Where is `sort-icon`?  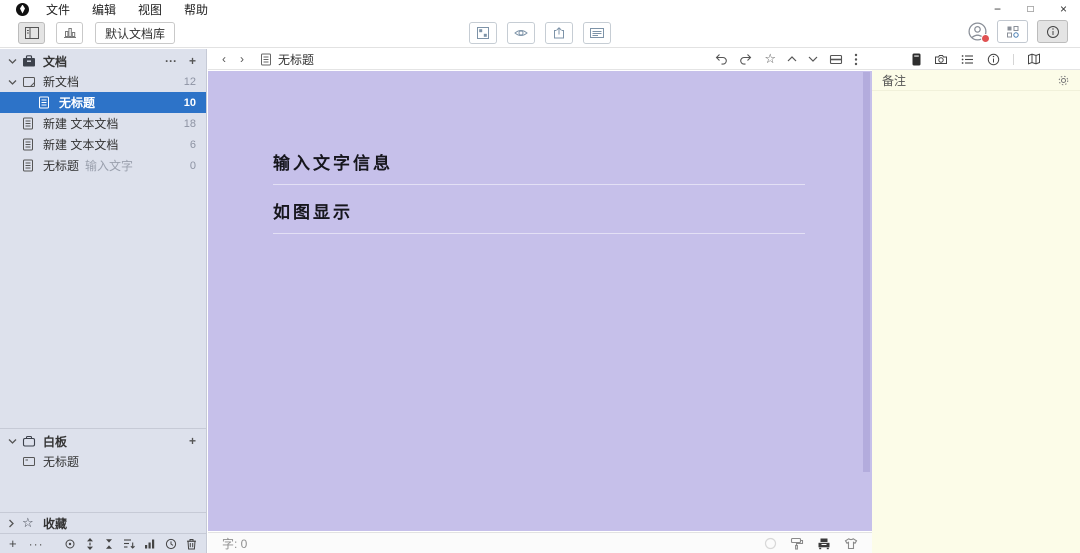
sort-icon is located at coordinates (129, 543).